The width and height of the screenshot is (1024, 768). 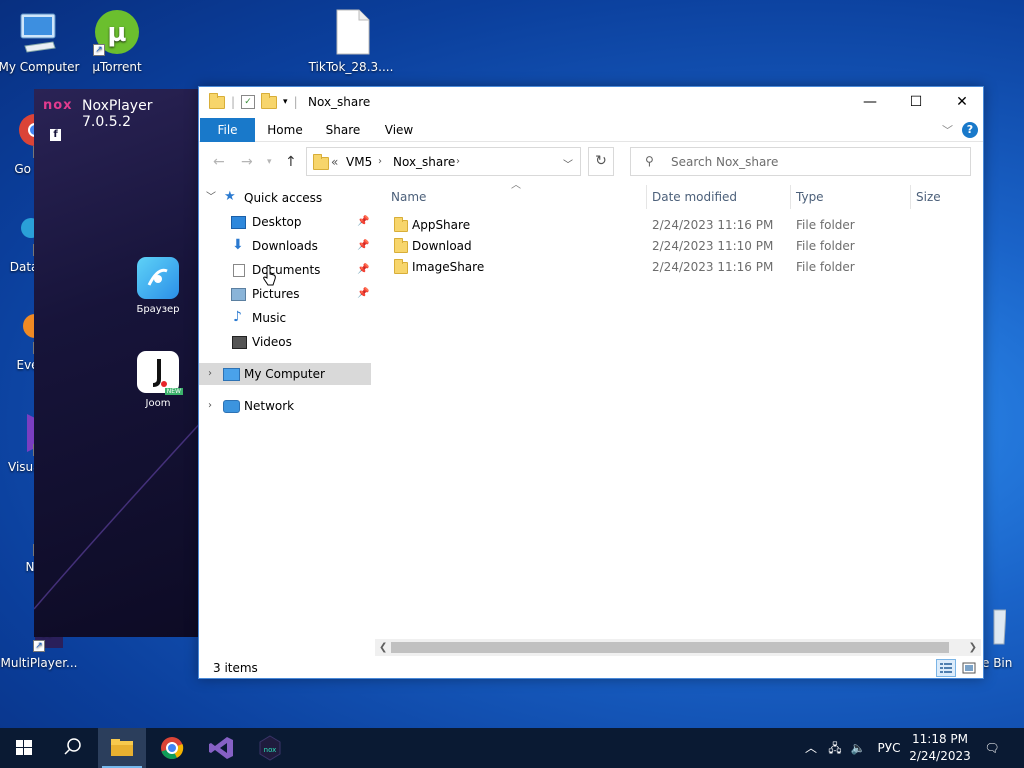 What do you see at coordinates (122, 748) in the screenshot?
I see `taskbar-file-explorer` at bounding box center [122, 748].